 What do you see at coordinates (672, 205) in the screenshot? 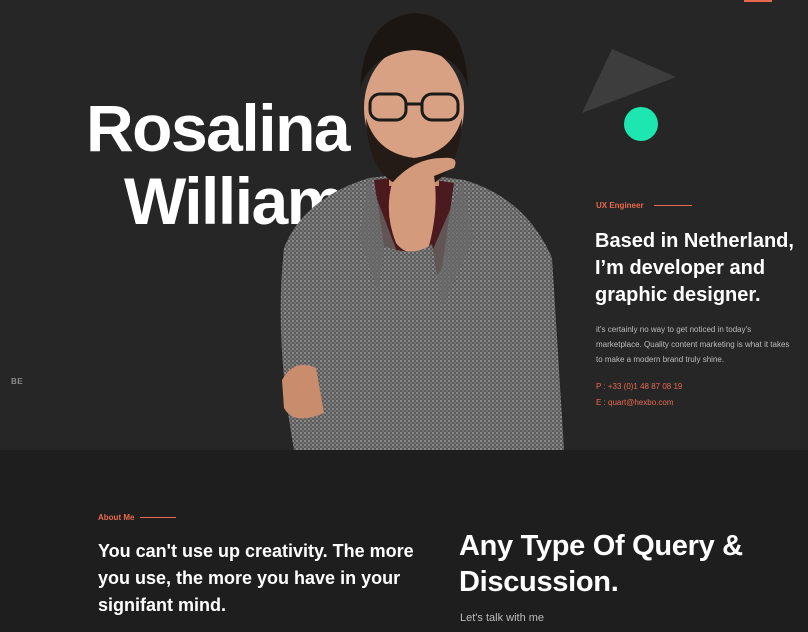
I see `role-underline` at bounding box center [672, 205].